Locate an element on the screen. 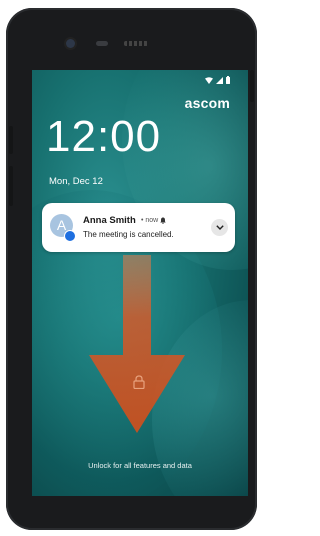 The height and width of the screenshot is (536, 320). status-bar is located at coordinates (217, 80).